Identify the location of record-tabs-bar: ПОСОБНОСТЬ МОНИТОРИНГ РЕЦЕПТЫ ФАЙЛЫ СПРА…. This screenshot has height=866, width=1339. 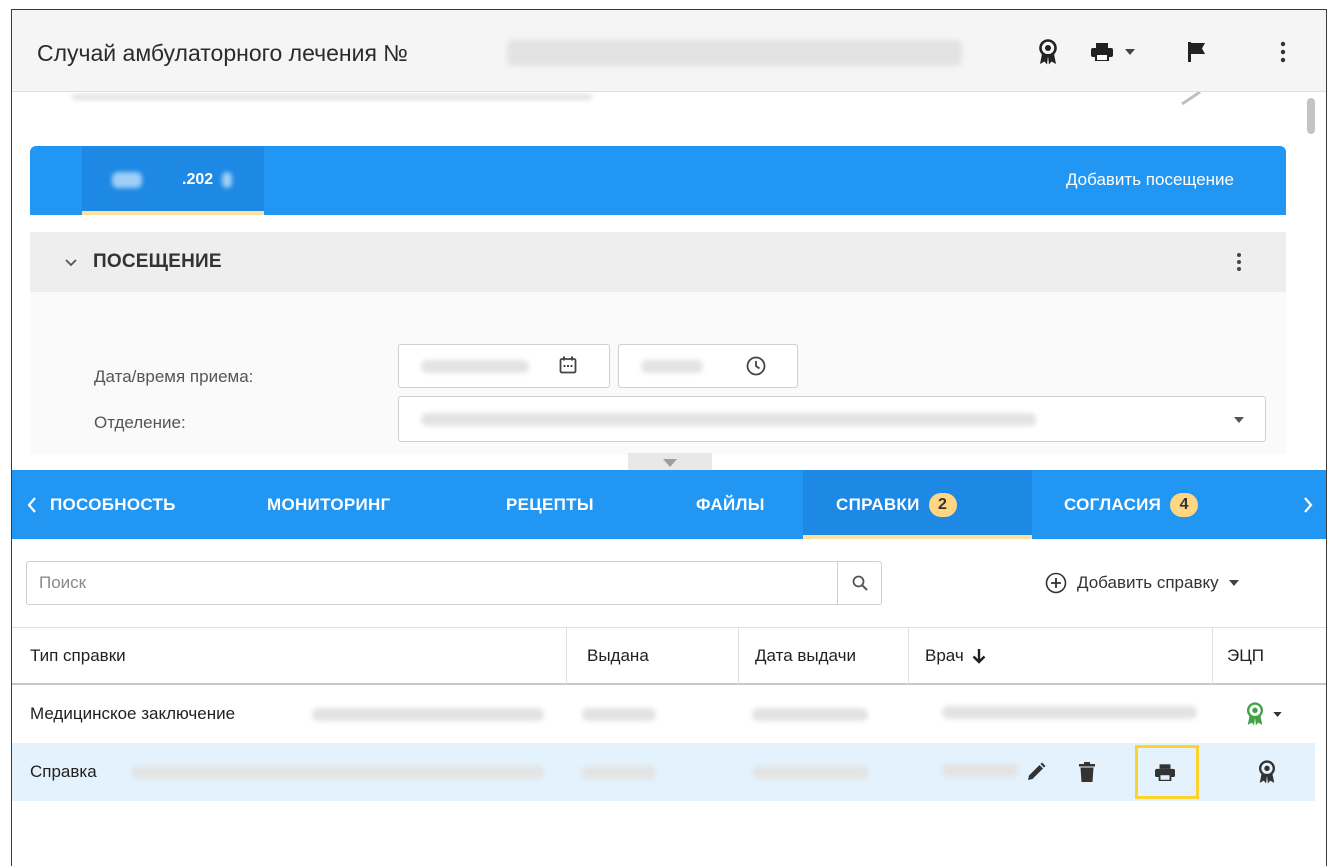
(669, 504).